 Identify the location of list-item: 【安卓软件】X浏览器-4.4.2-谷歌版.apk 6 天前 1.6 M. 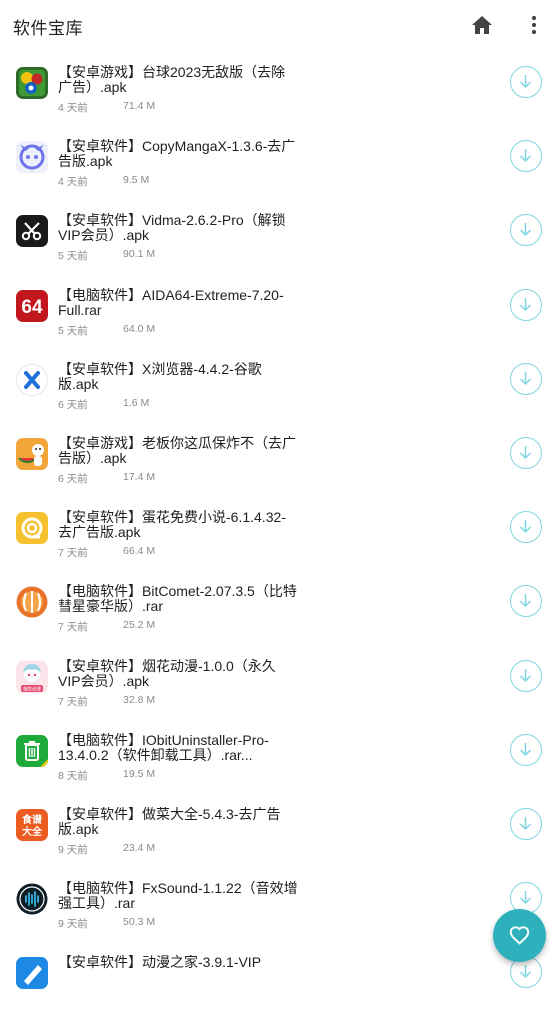
(280, 384).